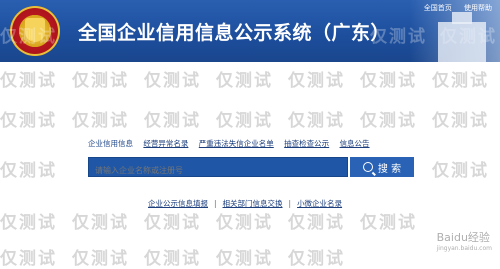 The image size is (500, 269). I want to click on link-enterprise-report: 企业公示信息填报, so click(178, 203).